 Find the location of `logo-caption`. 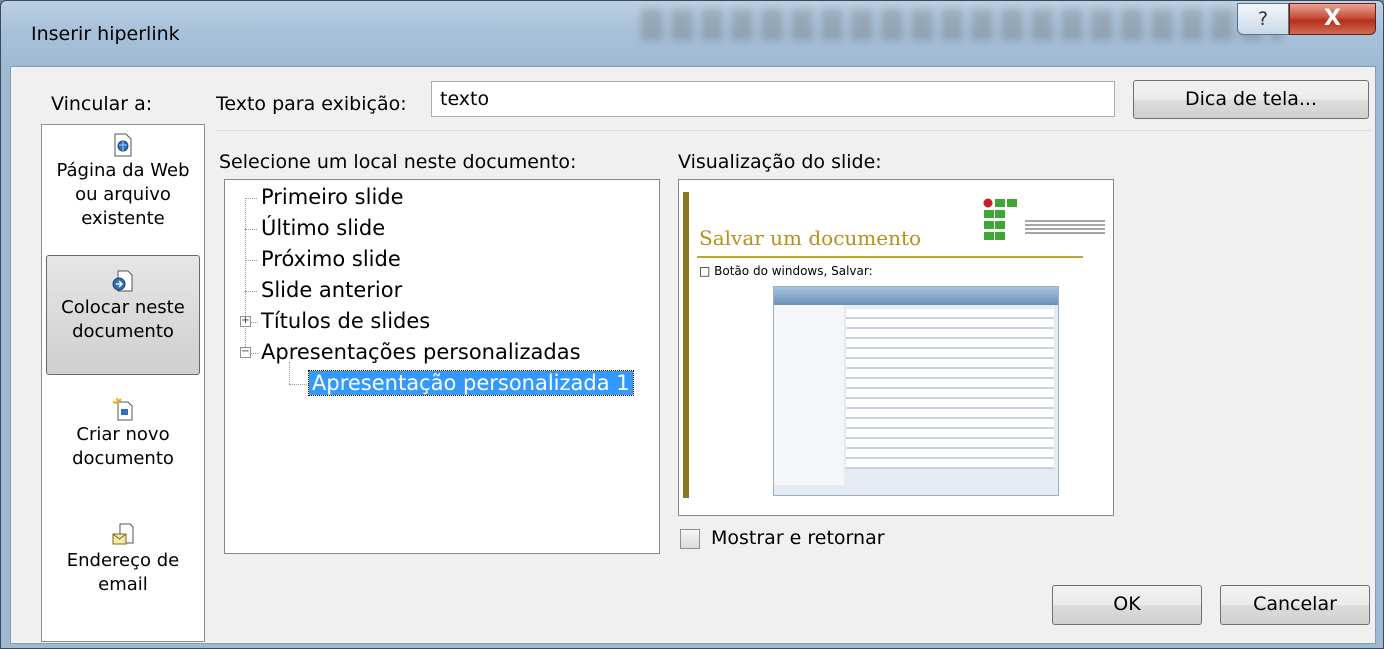

logo-caption is located at coordinates (1065, 227).